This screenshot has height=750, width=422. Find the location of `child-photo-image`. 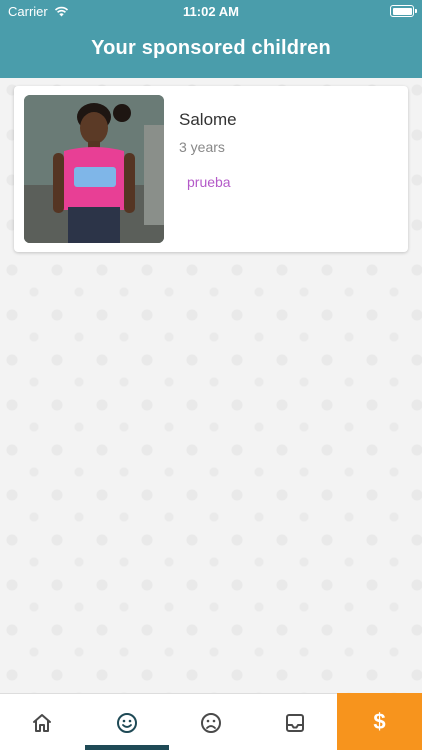

child-photo-image is located at coordinates (94, 169).